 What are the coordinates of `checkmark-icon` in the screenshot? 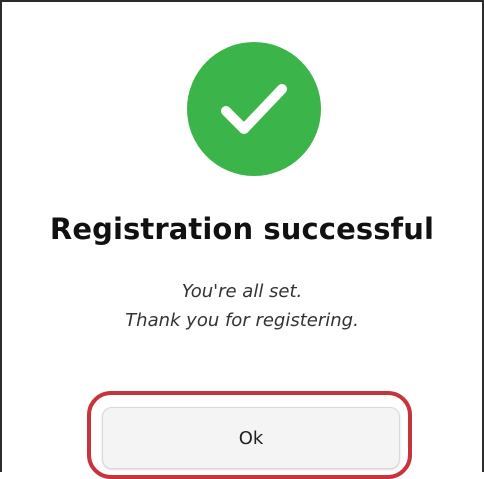 It's located at (254, 109).